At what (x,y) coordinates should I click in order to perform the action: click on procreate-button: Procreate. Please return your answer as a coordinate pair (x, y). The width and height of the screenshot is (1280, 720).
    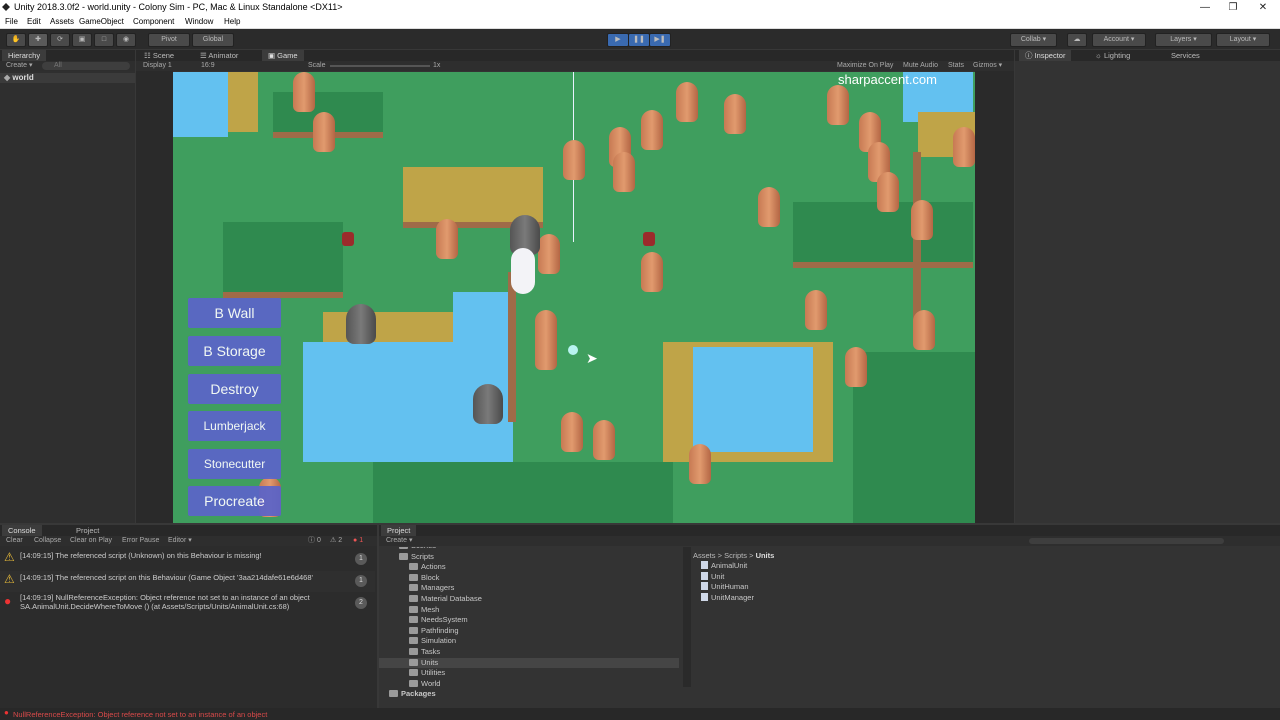
    Looking at the image, I should click on (234, 501).